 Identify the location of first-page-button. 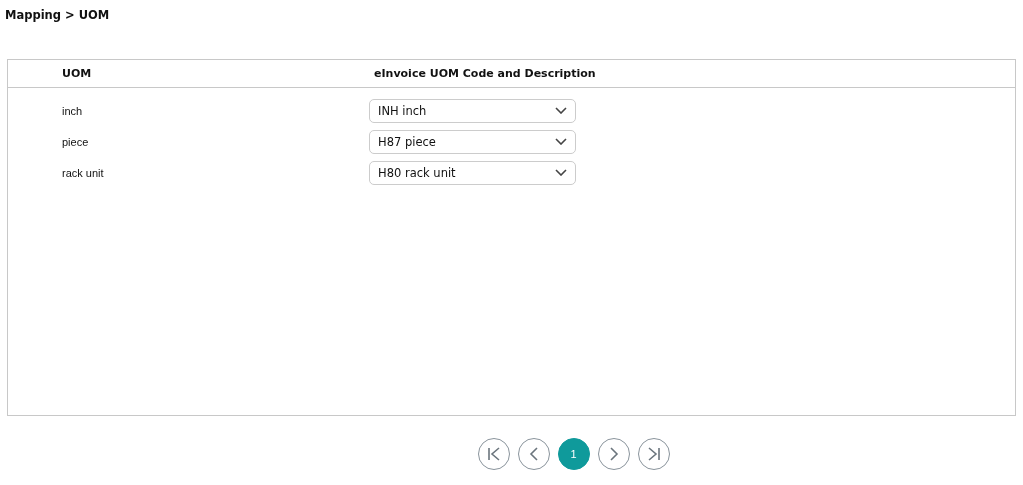
(493, 454).